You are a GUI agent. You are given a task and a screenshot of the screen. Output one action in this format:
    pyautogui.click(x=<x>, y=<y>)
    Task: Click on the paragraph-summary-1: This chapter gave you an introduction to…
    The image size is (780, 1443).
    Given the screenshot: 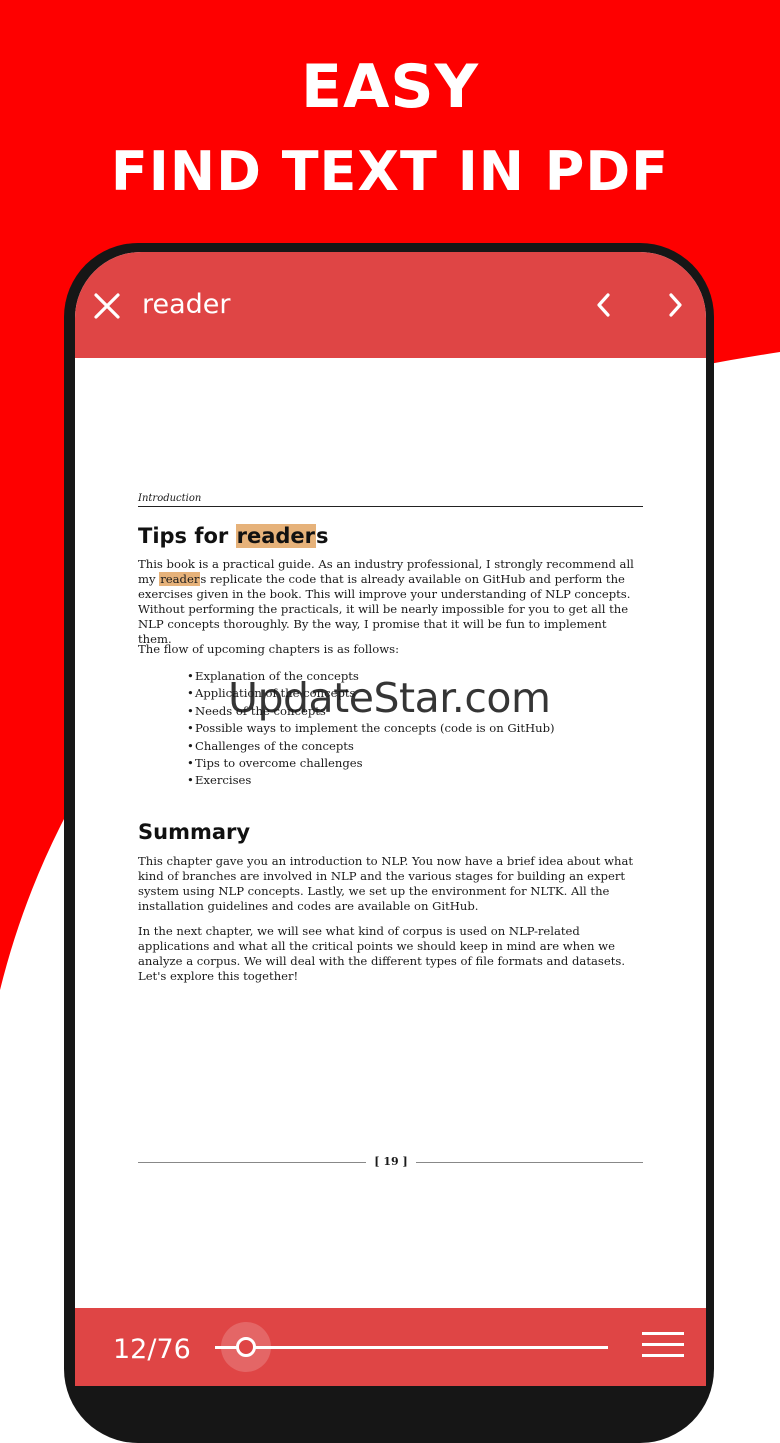 What is the action you would take?
    pyautogui.click(x=386, y=883)
    